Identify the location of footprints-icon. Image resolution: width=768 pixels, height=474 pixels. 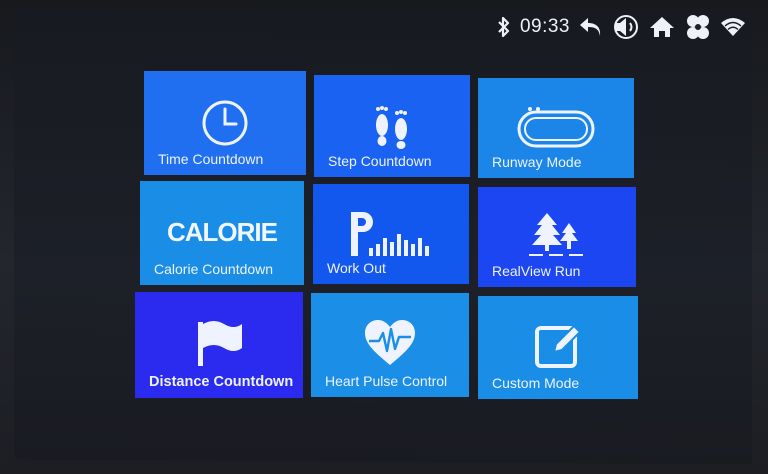
(392, 126).